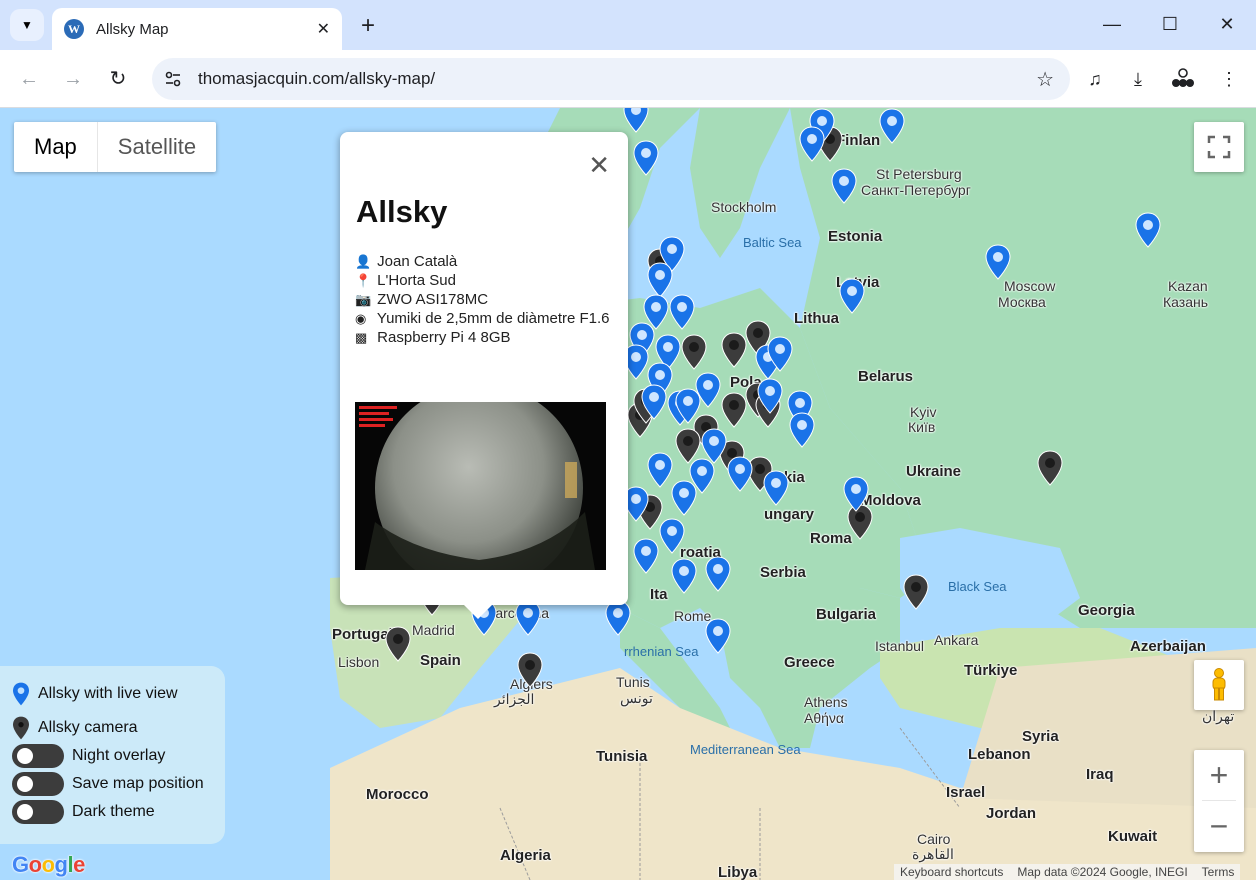  What do you see at coordinates (38, 756) in the screenshot?
I see `night-overlay-toggle` at bounding box center [38, 756].